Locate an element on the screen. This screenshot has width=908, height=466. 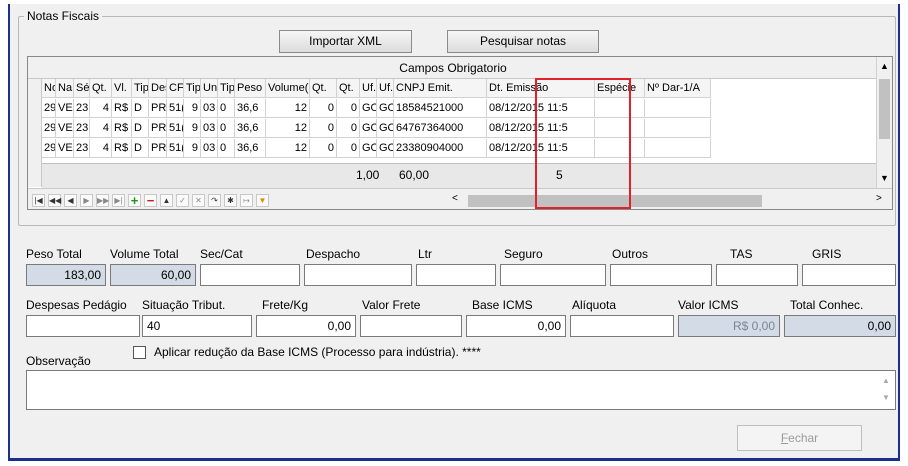
edit-record-icon: ▲ is located at coordinates (166, 200).